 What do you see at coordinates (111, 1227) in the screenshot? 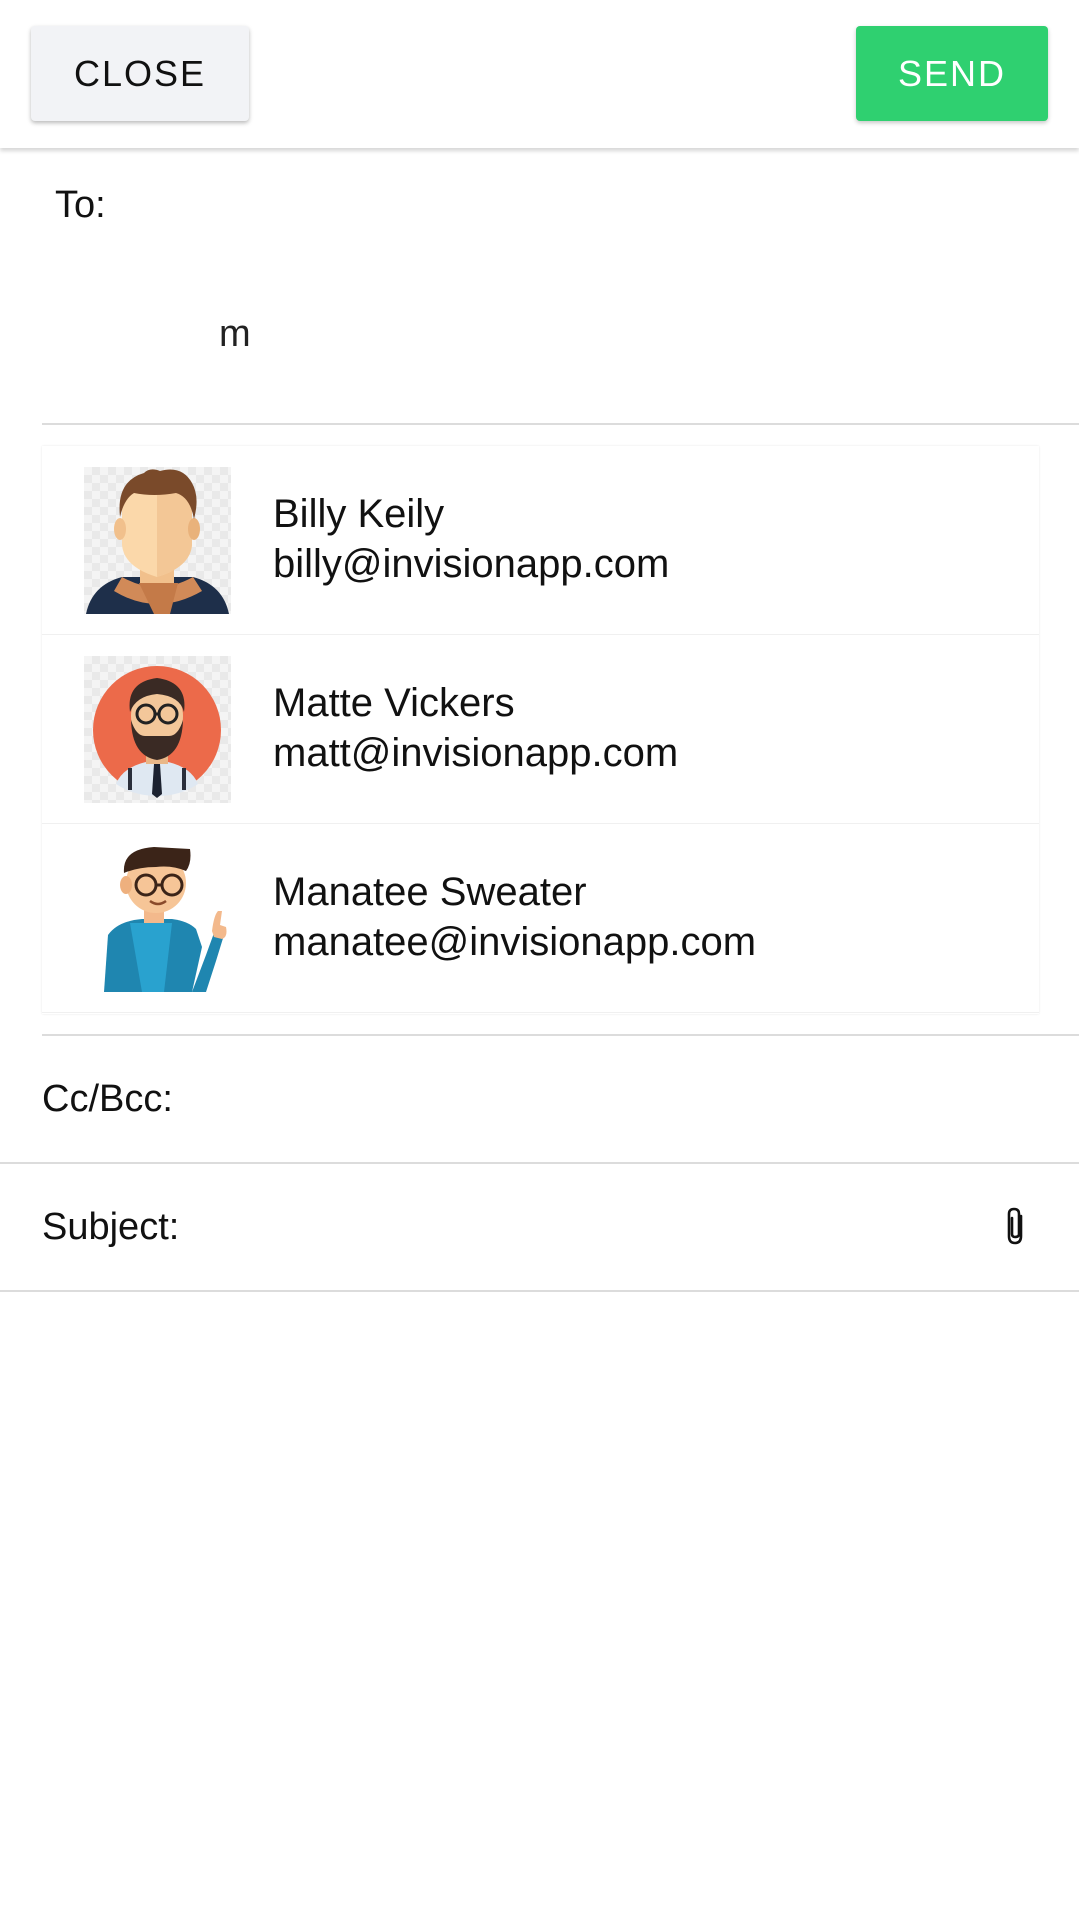
I see `subject-label: Subject:` at bounding box center [111, 1227].